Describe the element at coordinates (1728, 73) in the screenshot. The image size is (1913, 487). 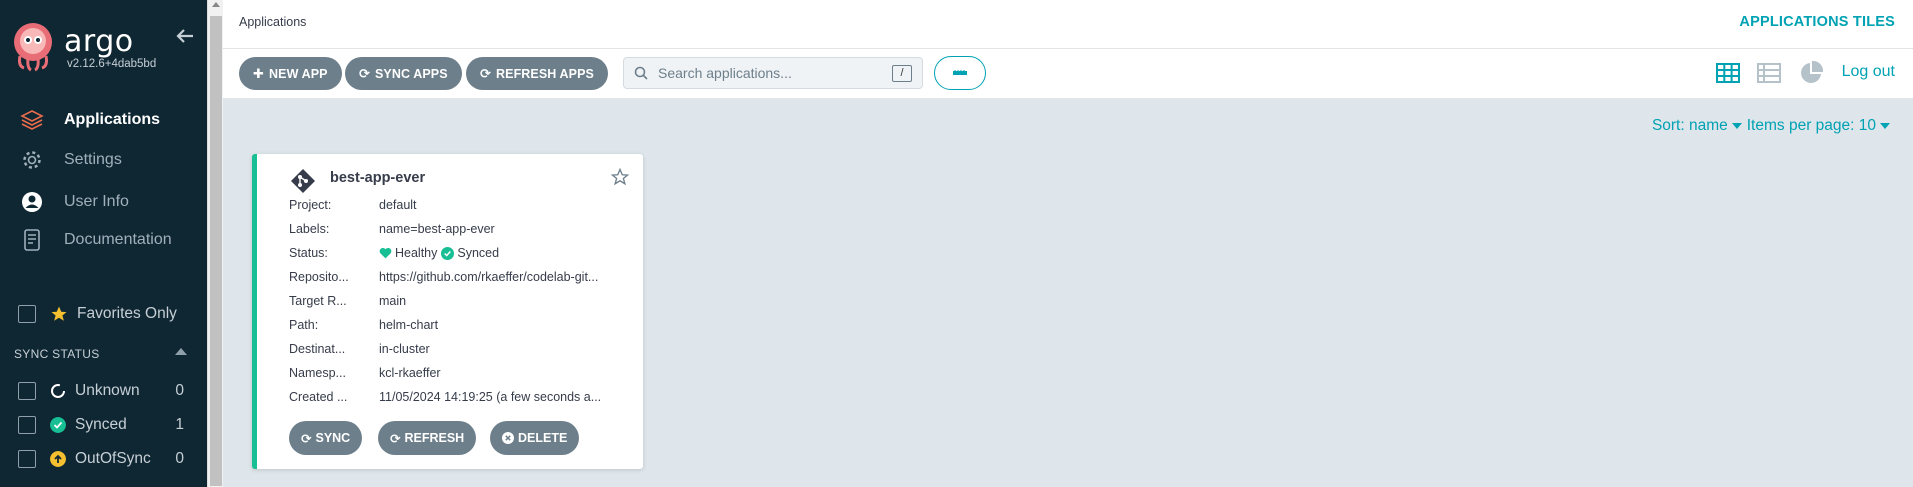
I see `tiles-view-icon` at that location.